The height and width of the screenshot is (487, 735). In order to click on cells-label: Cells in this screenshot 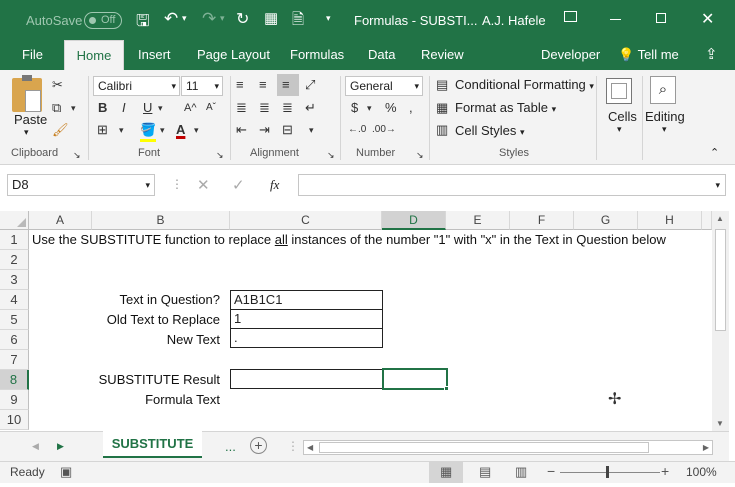, I will do `click(622, 116)`.